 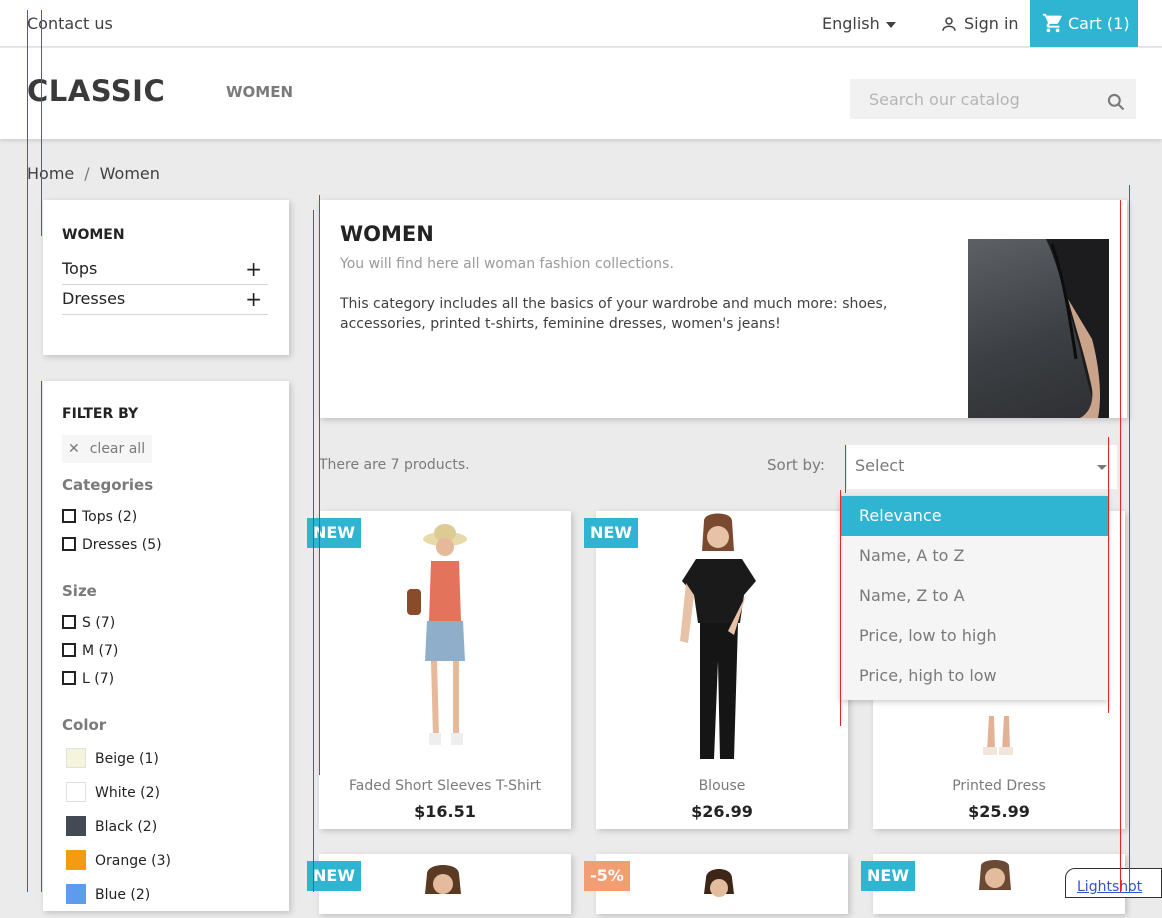 I want to click on facet-option-label: Blue (2), so click(x=123, y=895).